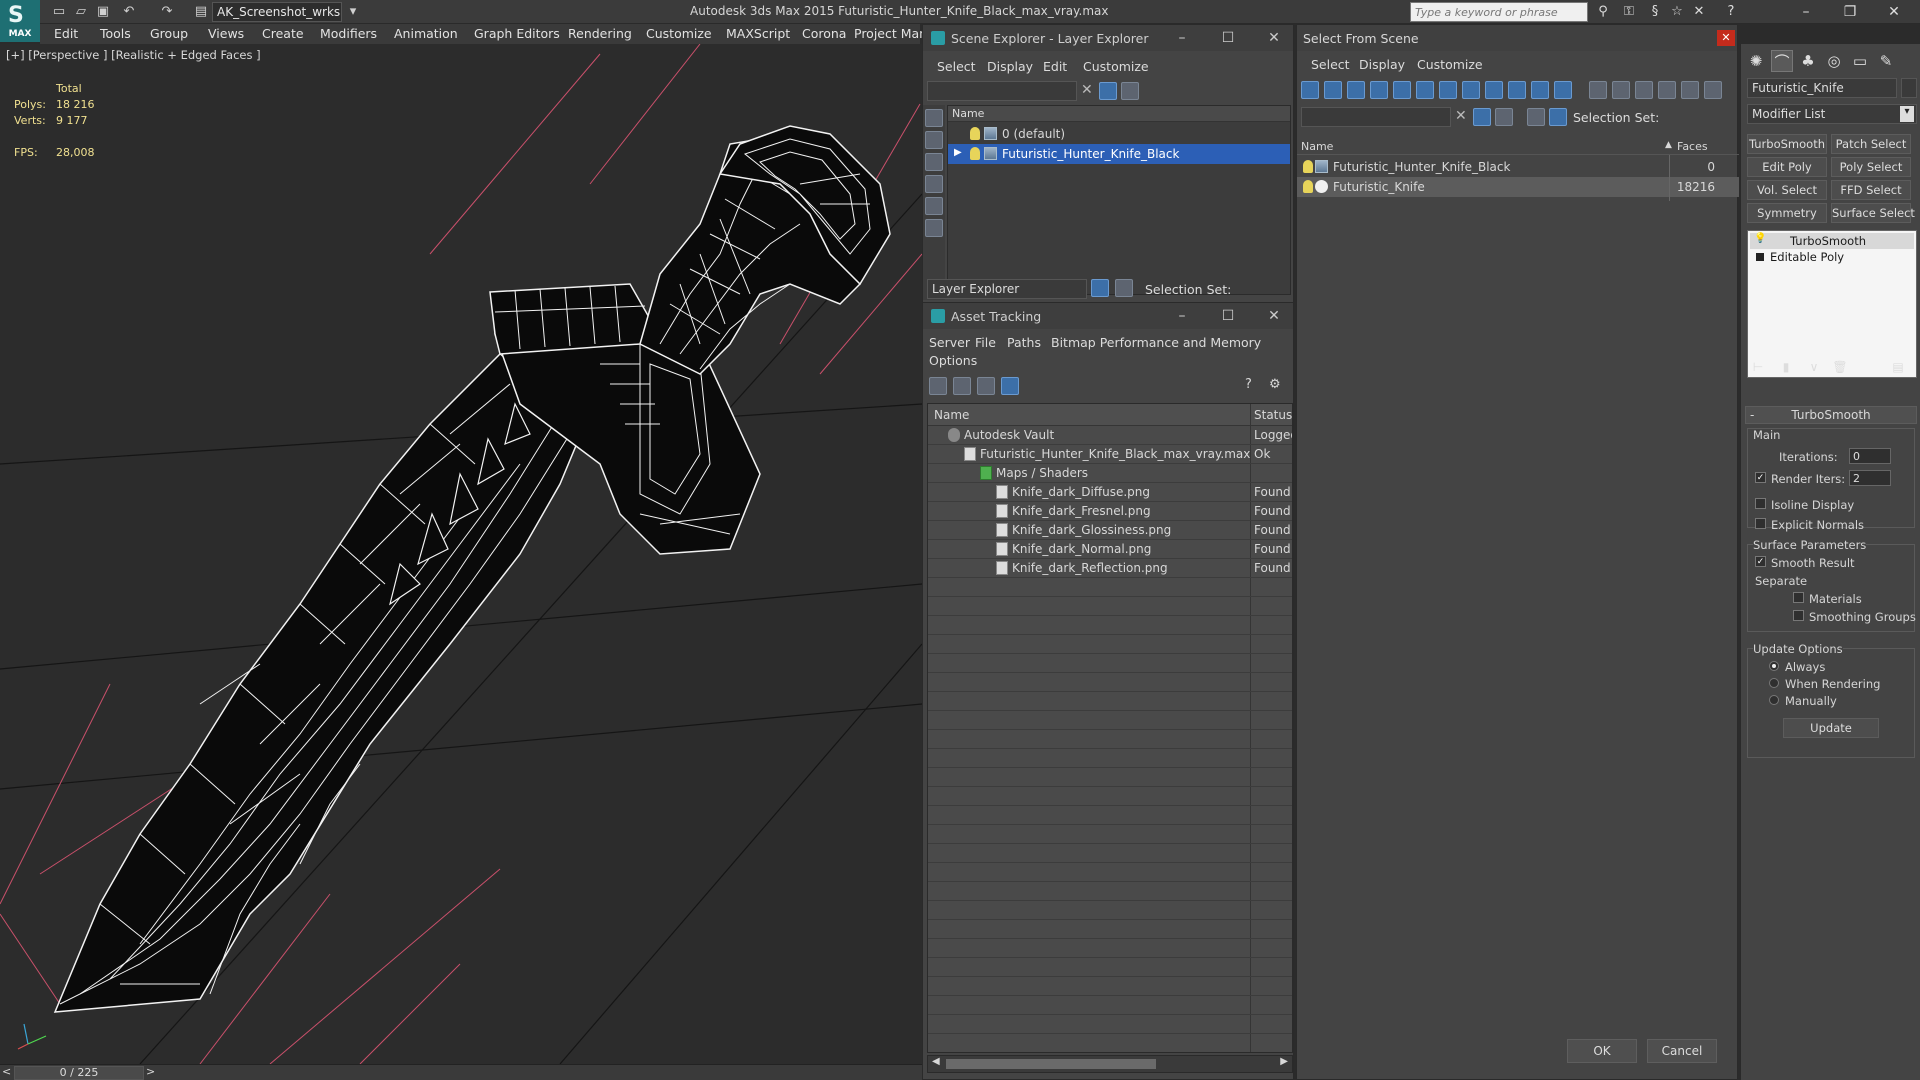 The height and width of the screenshot is (1080, 1920). Describe the element at coordinates (1499, 12) in the screenshot. I see `search-input: Type a keyword or phrase` at that location.